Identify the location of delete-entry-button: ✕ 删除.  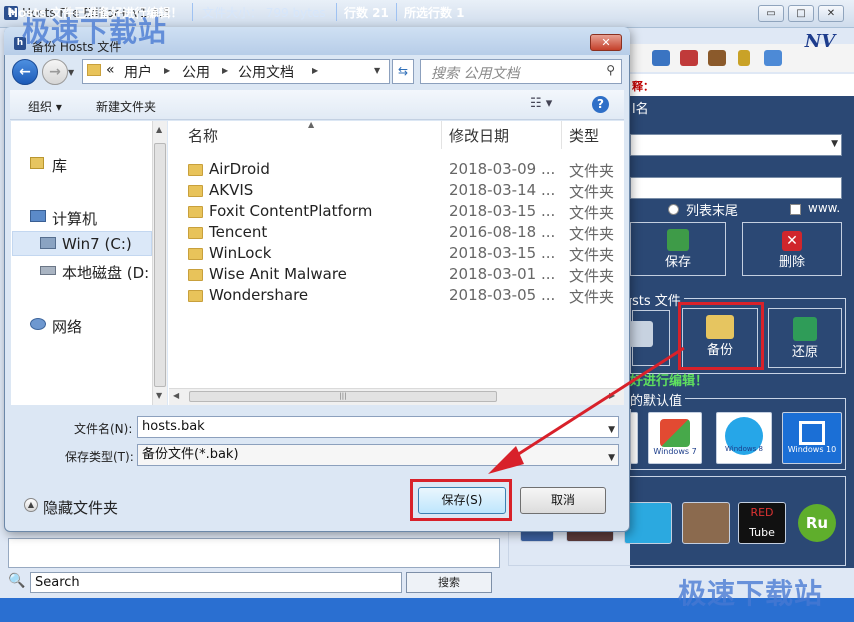
(792, 249).